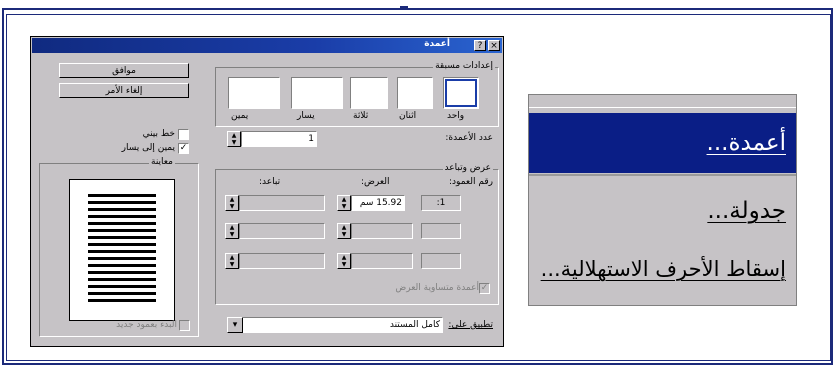  Describe the element at coordinates (183, 134) in the screenshot. I see `line-between-checkbox` at that location.